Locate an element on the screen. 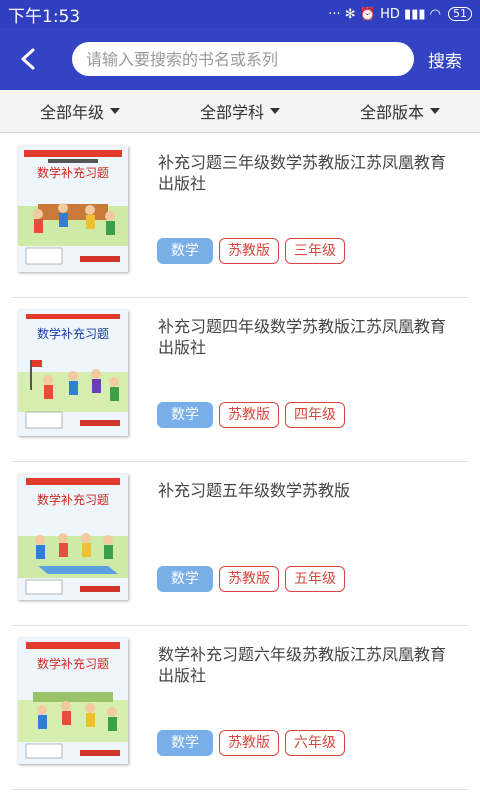 This screenshot has width=480, height=800. search-box is located at coordinates (243, 59).